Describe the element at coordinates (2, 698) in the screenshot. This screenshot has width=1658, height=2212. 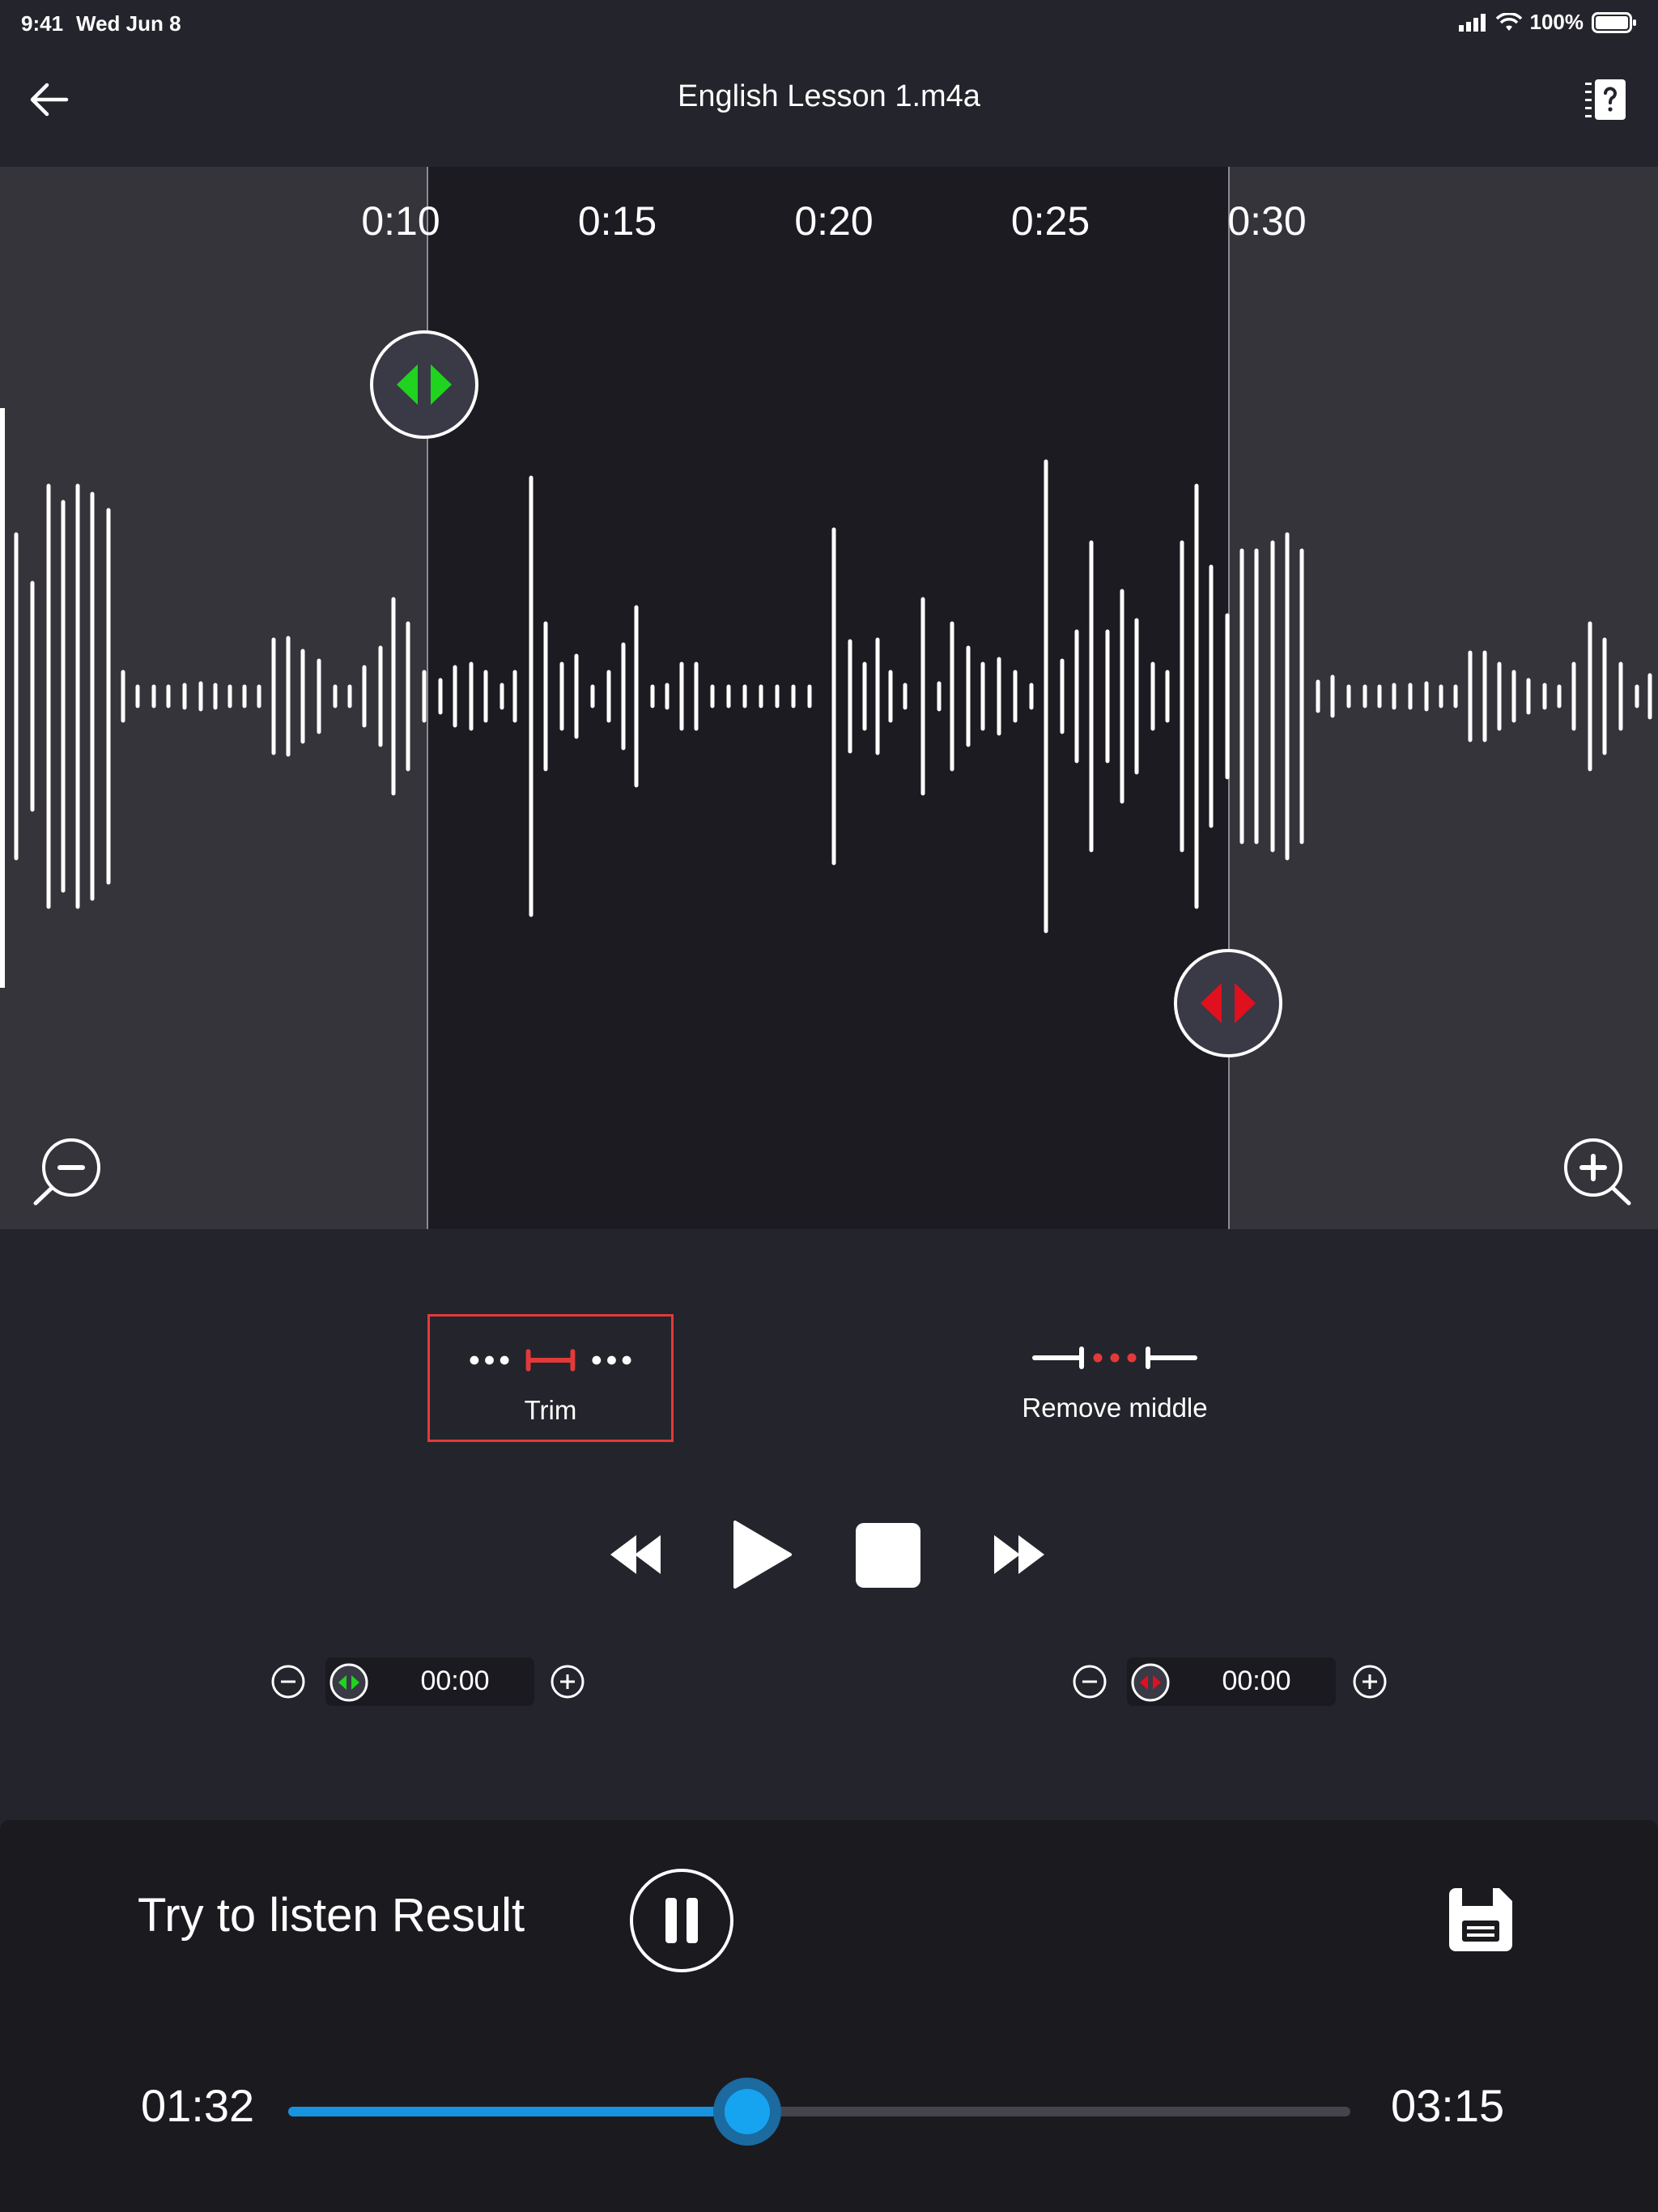
I see `waveform-start-marker` at that location.